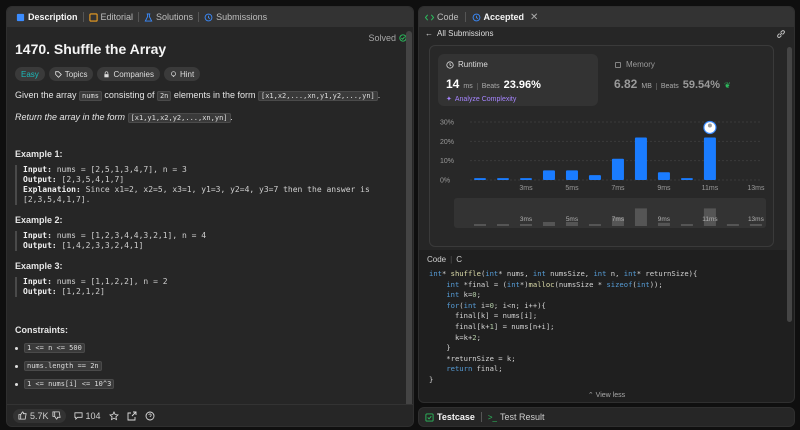 The height and width of the screenshot is (430, 800). Describe the element at coordinates (727, 85) in the screenshot. I see `leaf-icon: ❦` at that location.